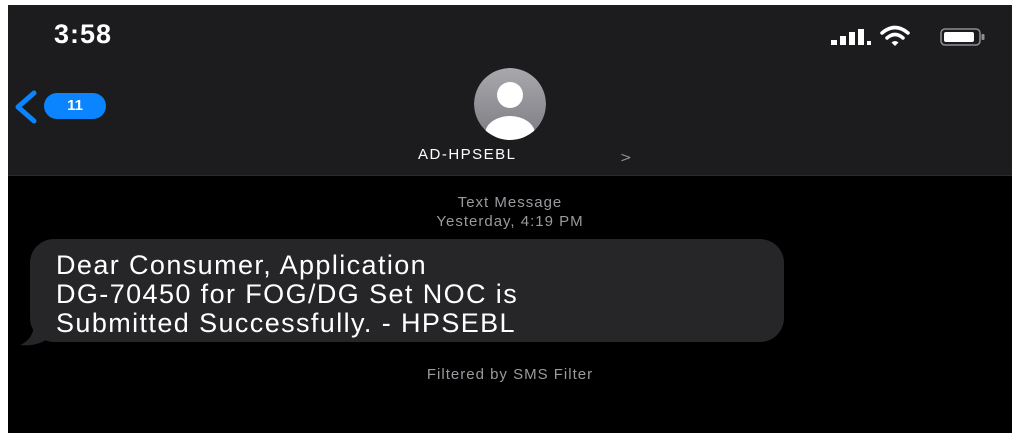  Describe the element at coordinates (26, 107) in the screenshot. I see `chevron-left-icon` at that location.